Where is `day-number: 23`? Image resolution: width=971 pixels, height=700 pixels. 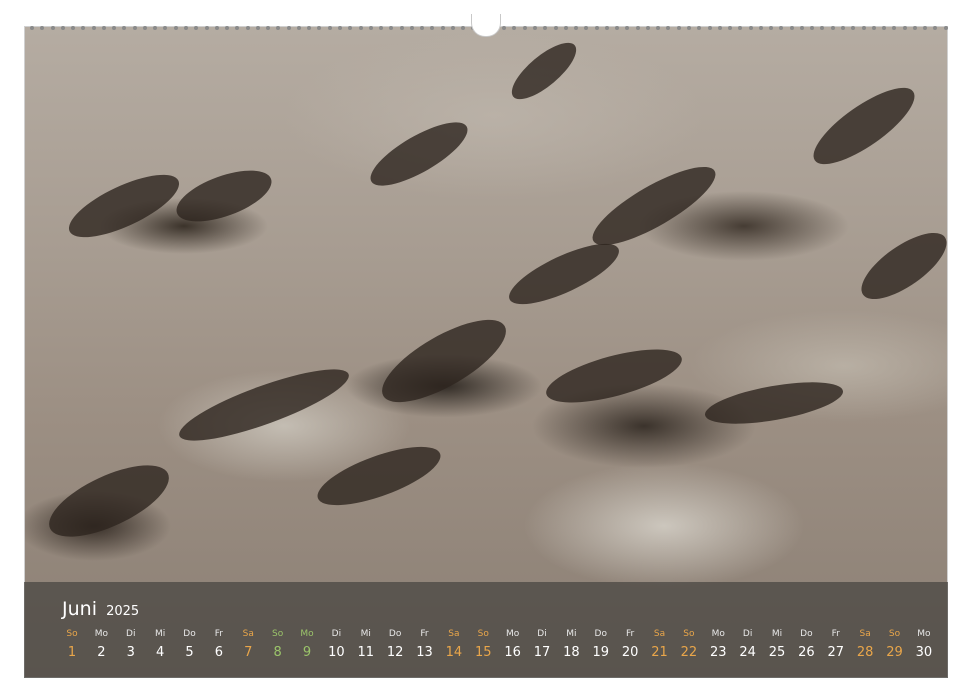 day-number: 23 is located at coordinates (718, 652).